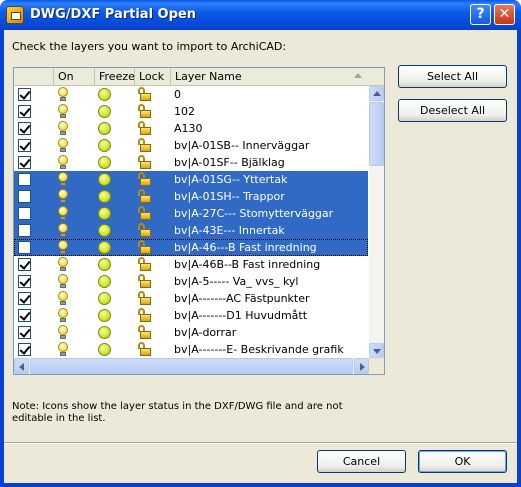  I want to click on layer-row: bv|A-01SG-- Yttertak, so click(191, 179).